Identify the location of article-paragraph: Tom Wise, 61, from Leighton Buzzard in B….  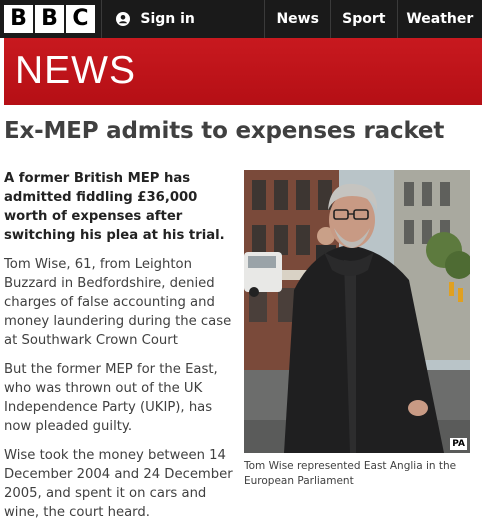
(118, 302).